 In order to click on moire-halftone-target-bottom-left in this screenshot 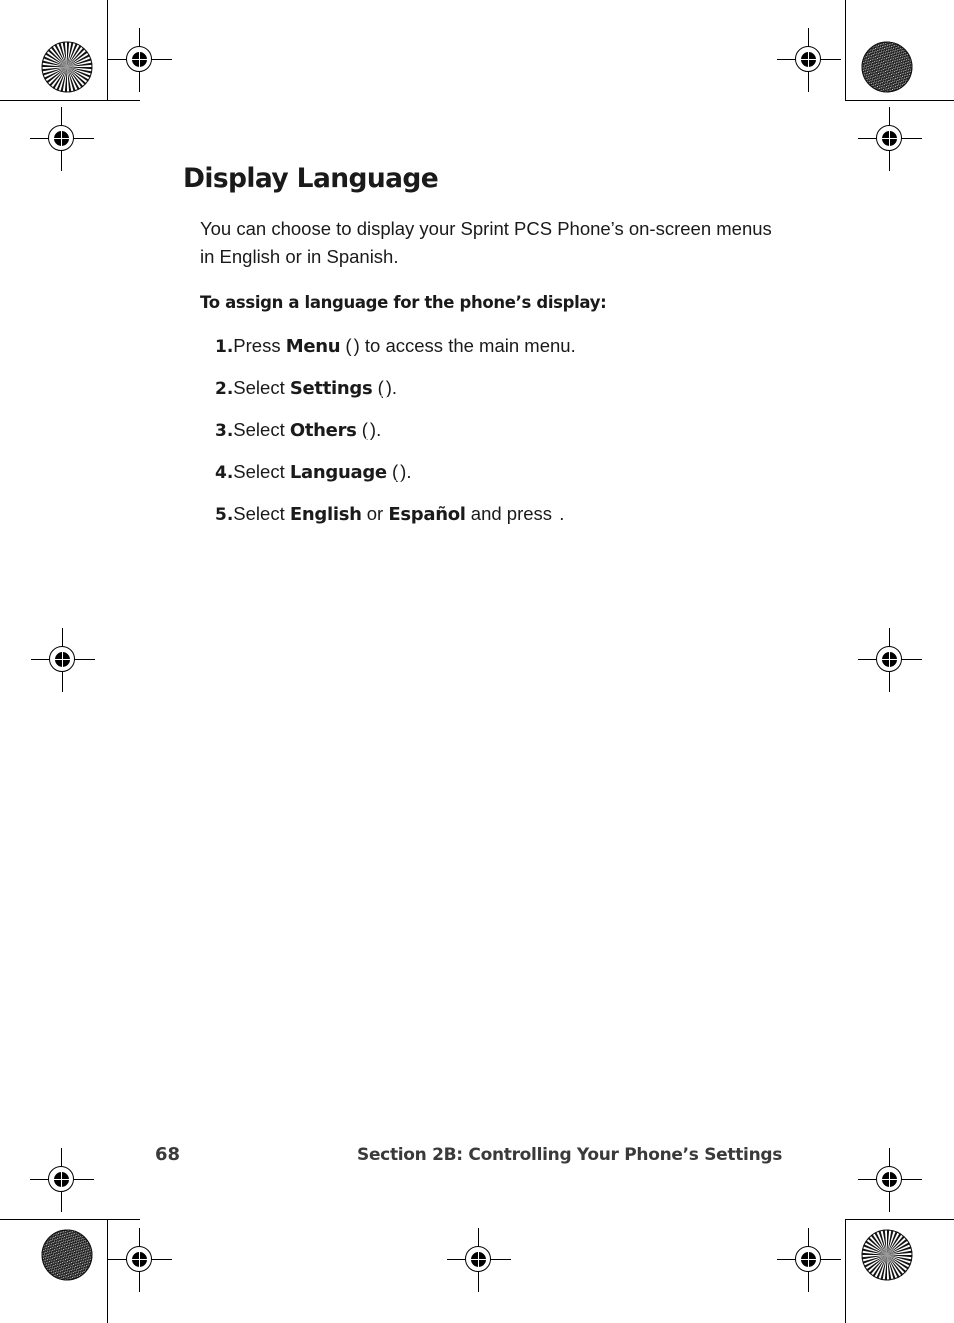, I will do `click(67, 1255)`.